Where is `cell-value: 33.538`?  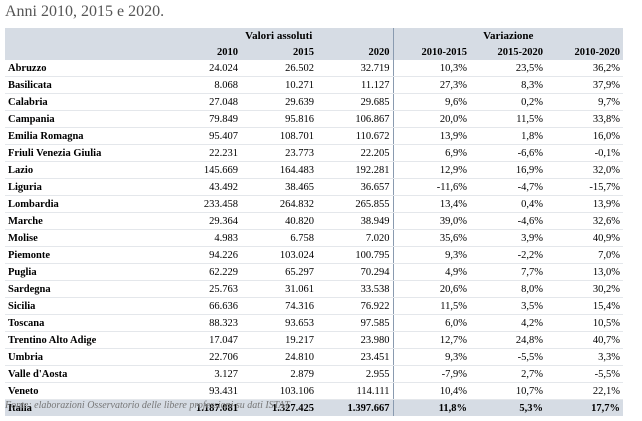
cell-value: 33.538 is located at coordinates (355, 289).